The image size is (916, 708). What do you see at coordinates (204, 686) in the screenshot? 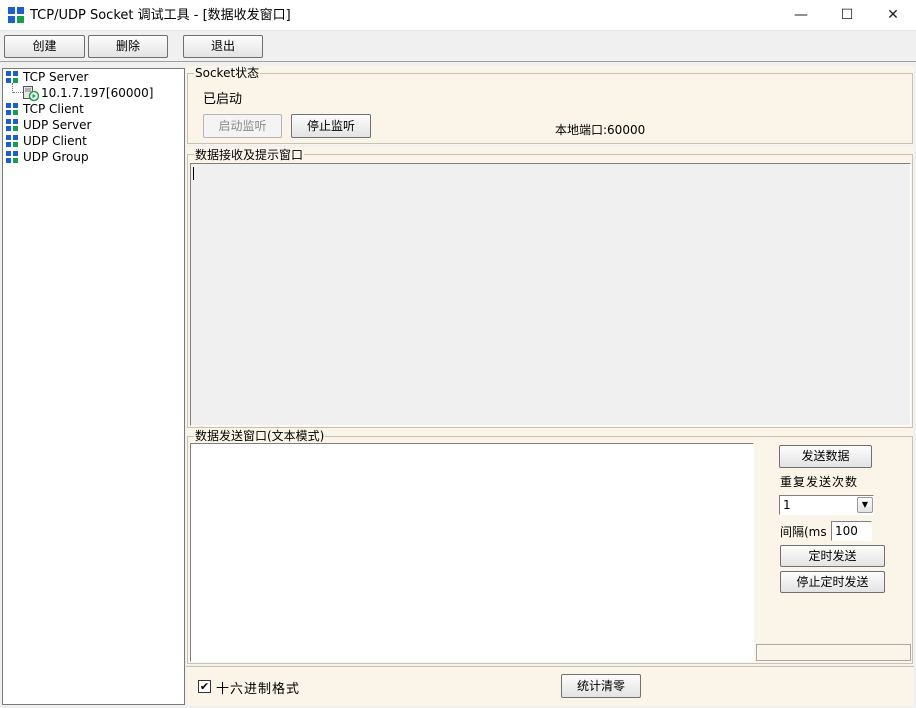
I see `hex-checkbox: ✔` at bounding box center [204, 686].